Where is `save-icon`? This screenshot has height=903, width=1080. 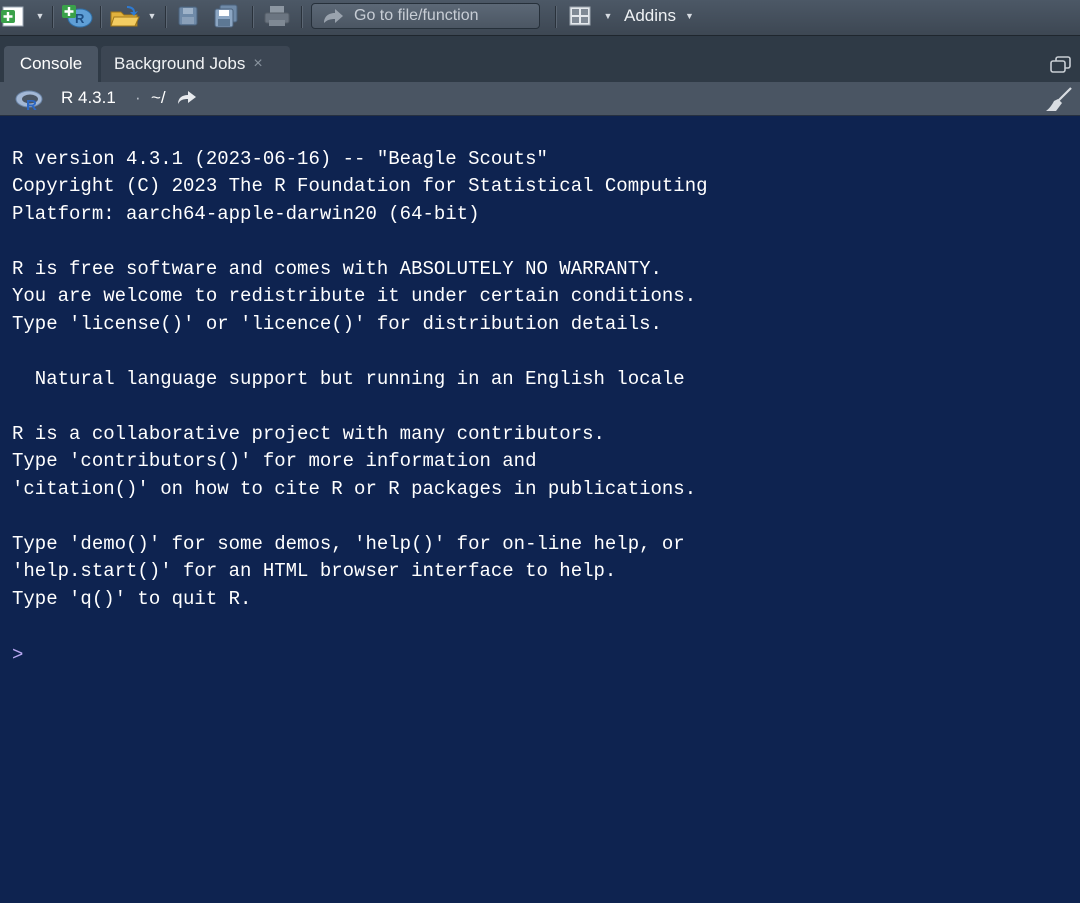
save-icon is located at coordinates (188, 16).